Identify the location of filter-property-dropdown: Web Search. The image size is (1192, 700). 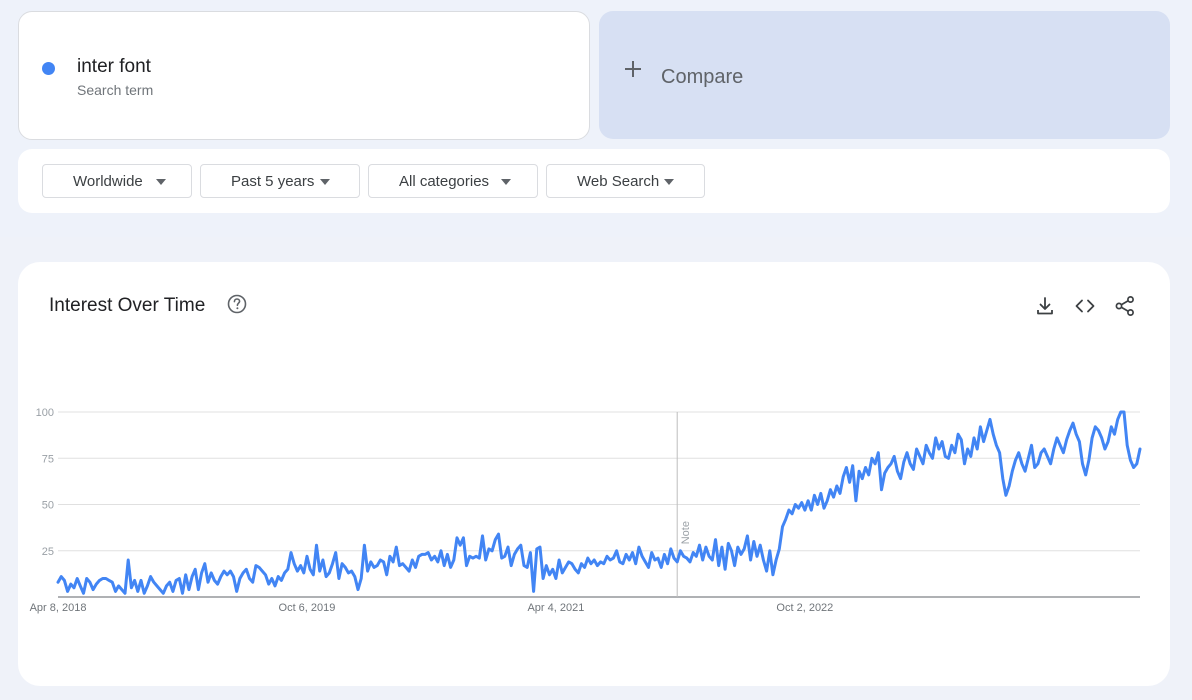
(625, 181).